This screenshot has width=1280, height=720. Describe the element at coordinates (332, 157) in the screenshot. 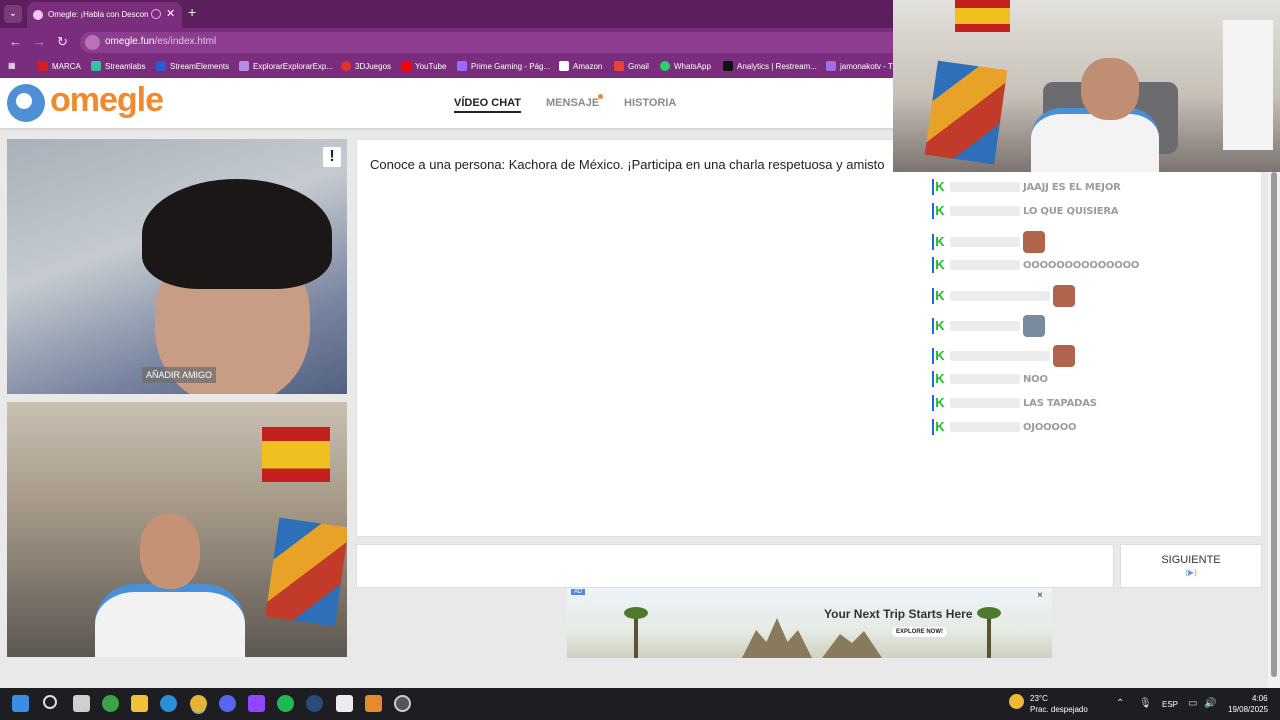

I see `report-button: !` at that location.